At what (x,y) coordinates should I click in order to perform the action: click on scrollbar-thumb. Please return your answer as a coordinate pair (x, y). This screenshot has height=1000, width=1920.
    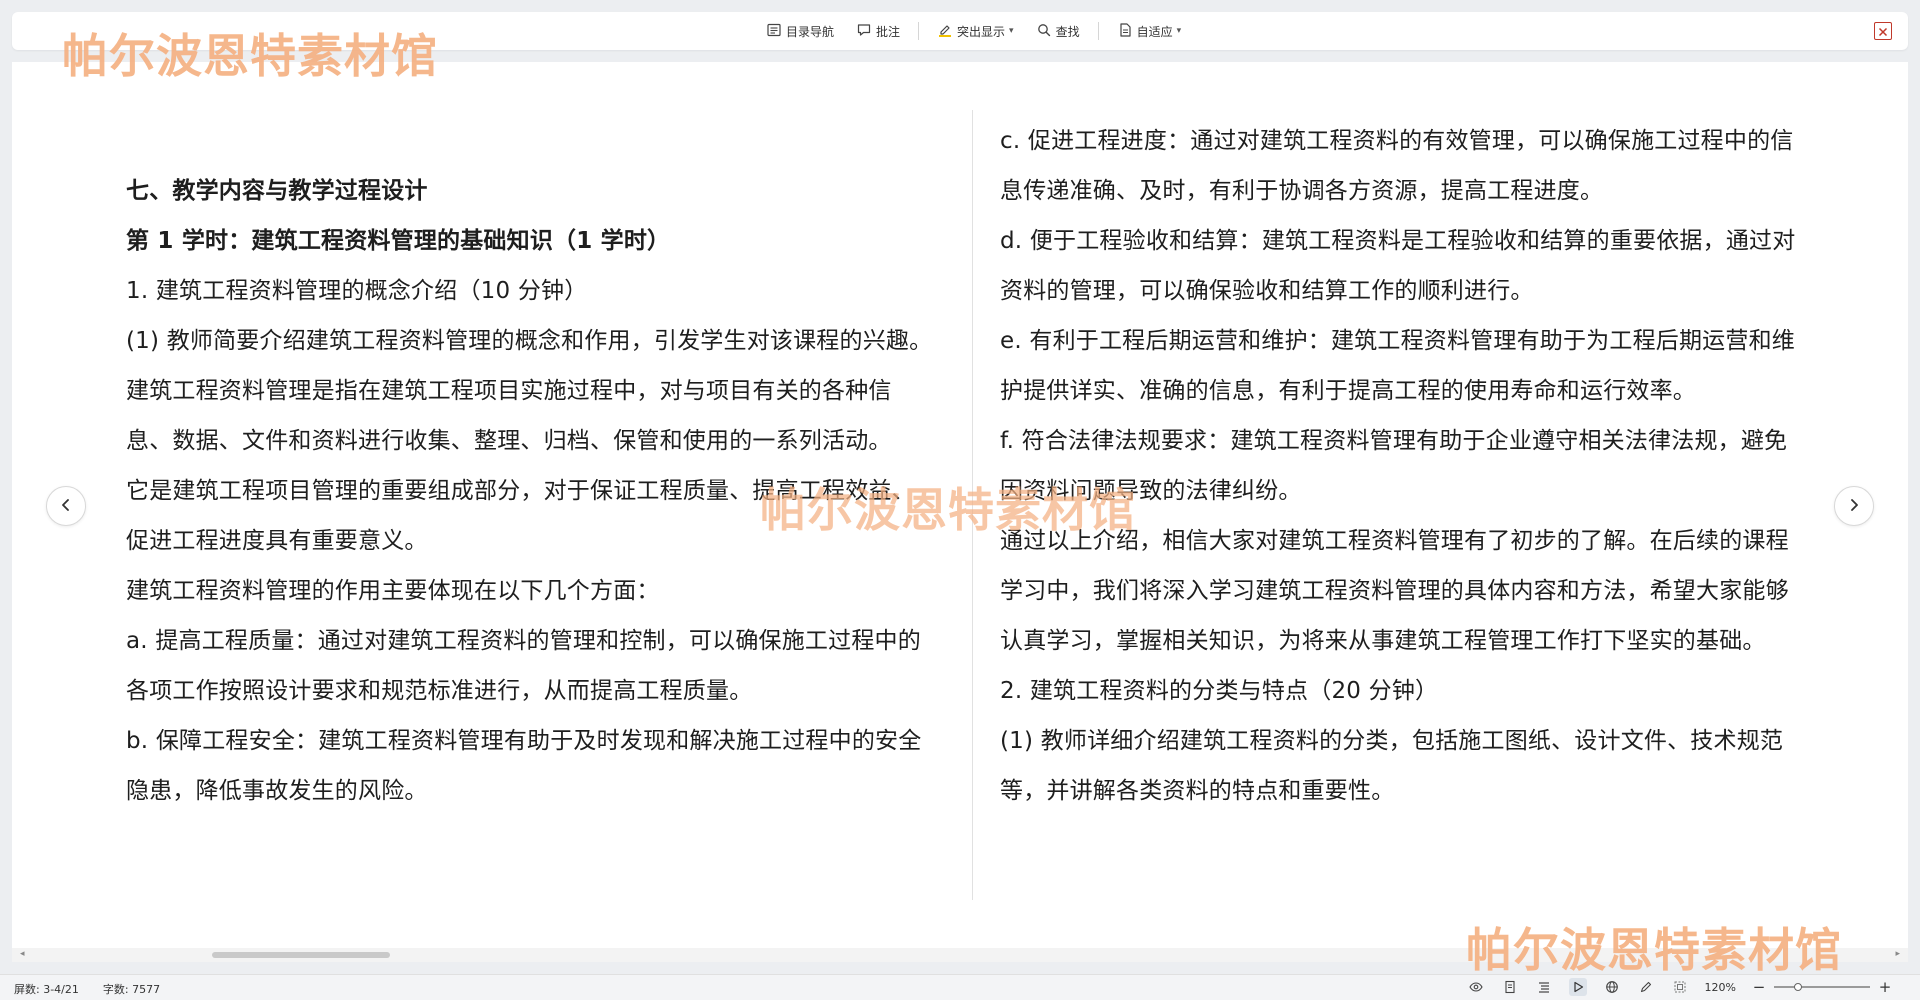
    Looking at the image, I should click on (301, 955).